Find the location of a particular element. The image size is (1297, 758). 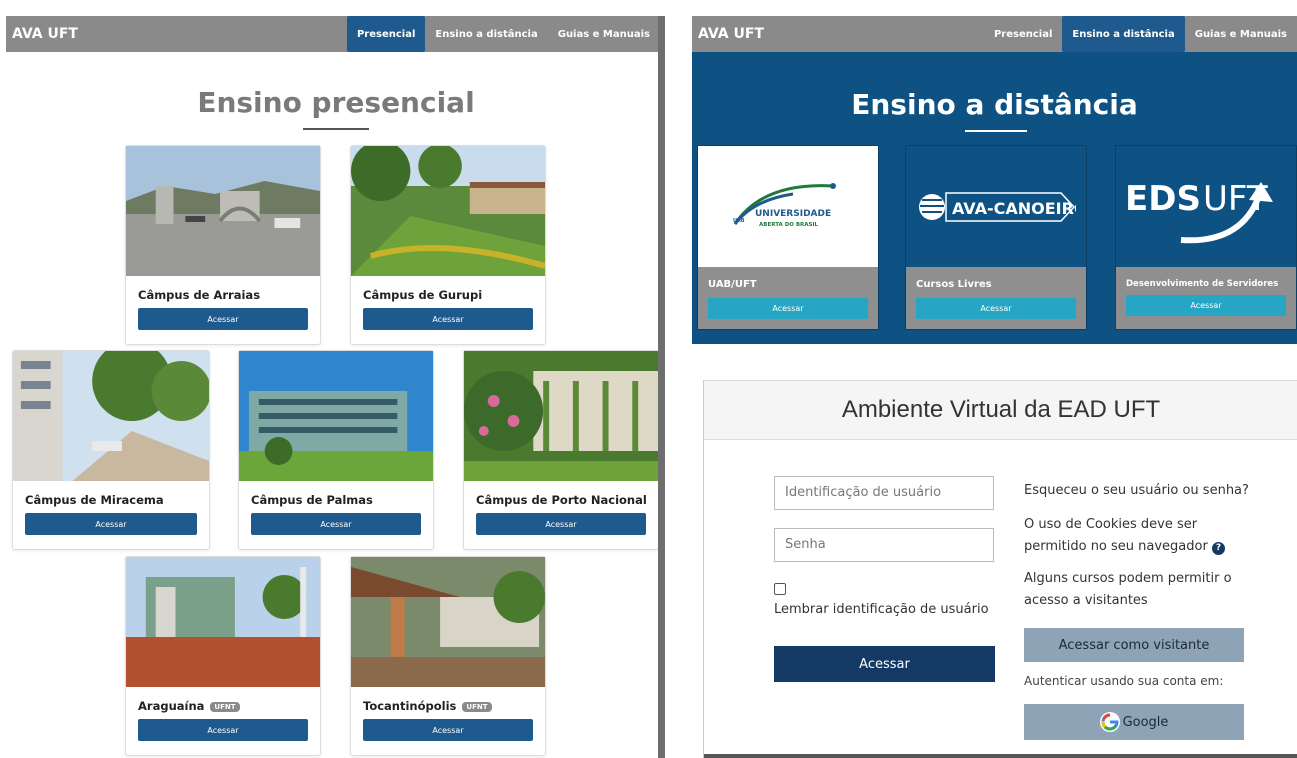

campus-card-porto-nacional: Câmpus de Porto Nacional Acessar is located at coordinates (561, 450).